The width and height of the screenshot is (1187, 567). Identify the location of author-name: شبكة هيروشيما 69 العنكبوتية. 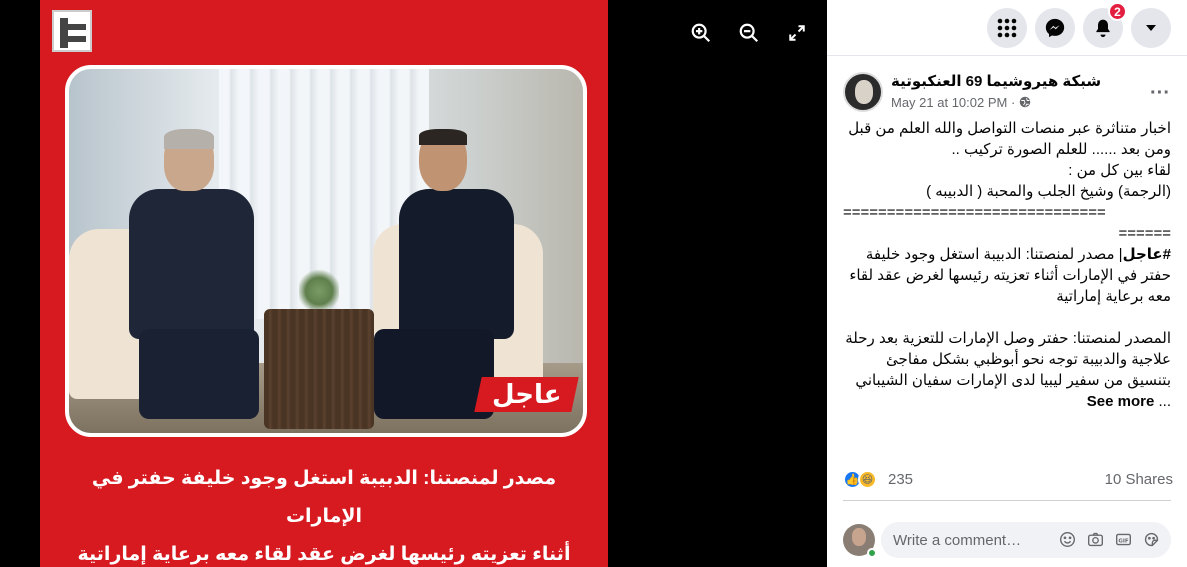
(996, 81).